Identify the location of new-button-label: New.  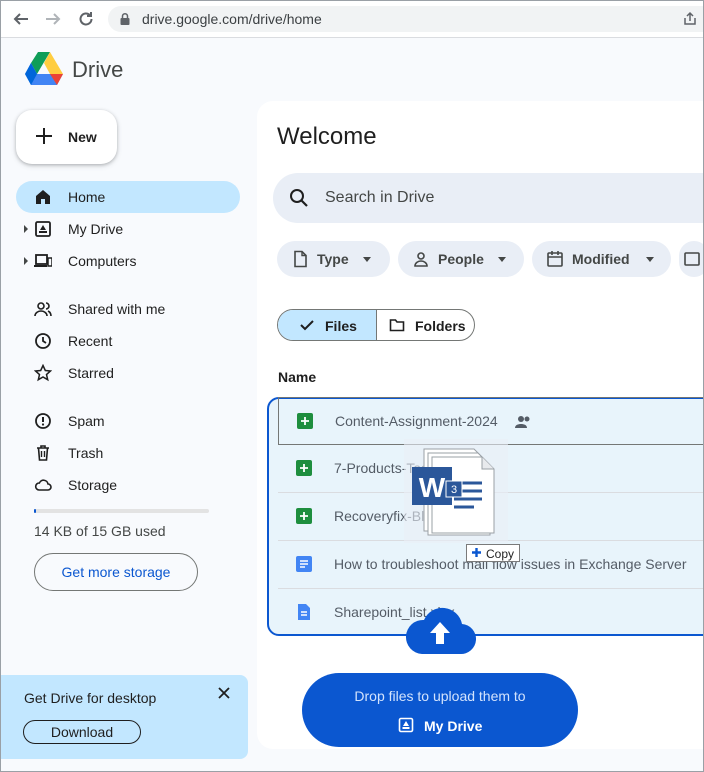
(82, 137).